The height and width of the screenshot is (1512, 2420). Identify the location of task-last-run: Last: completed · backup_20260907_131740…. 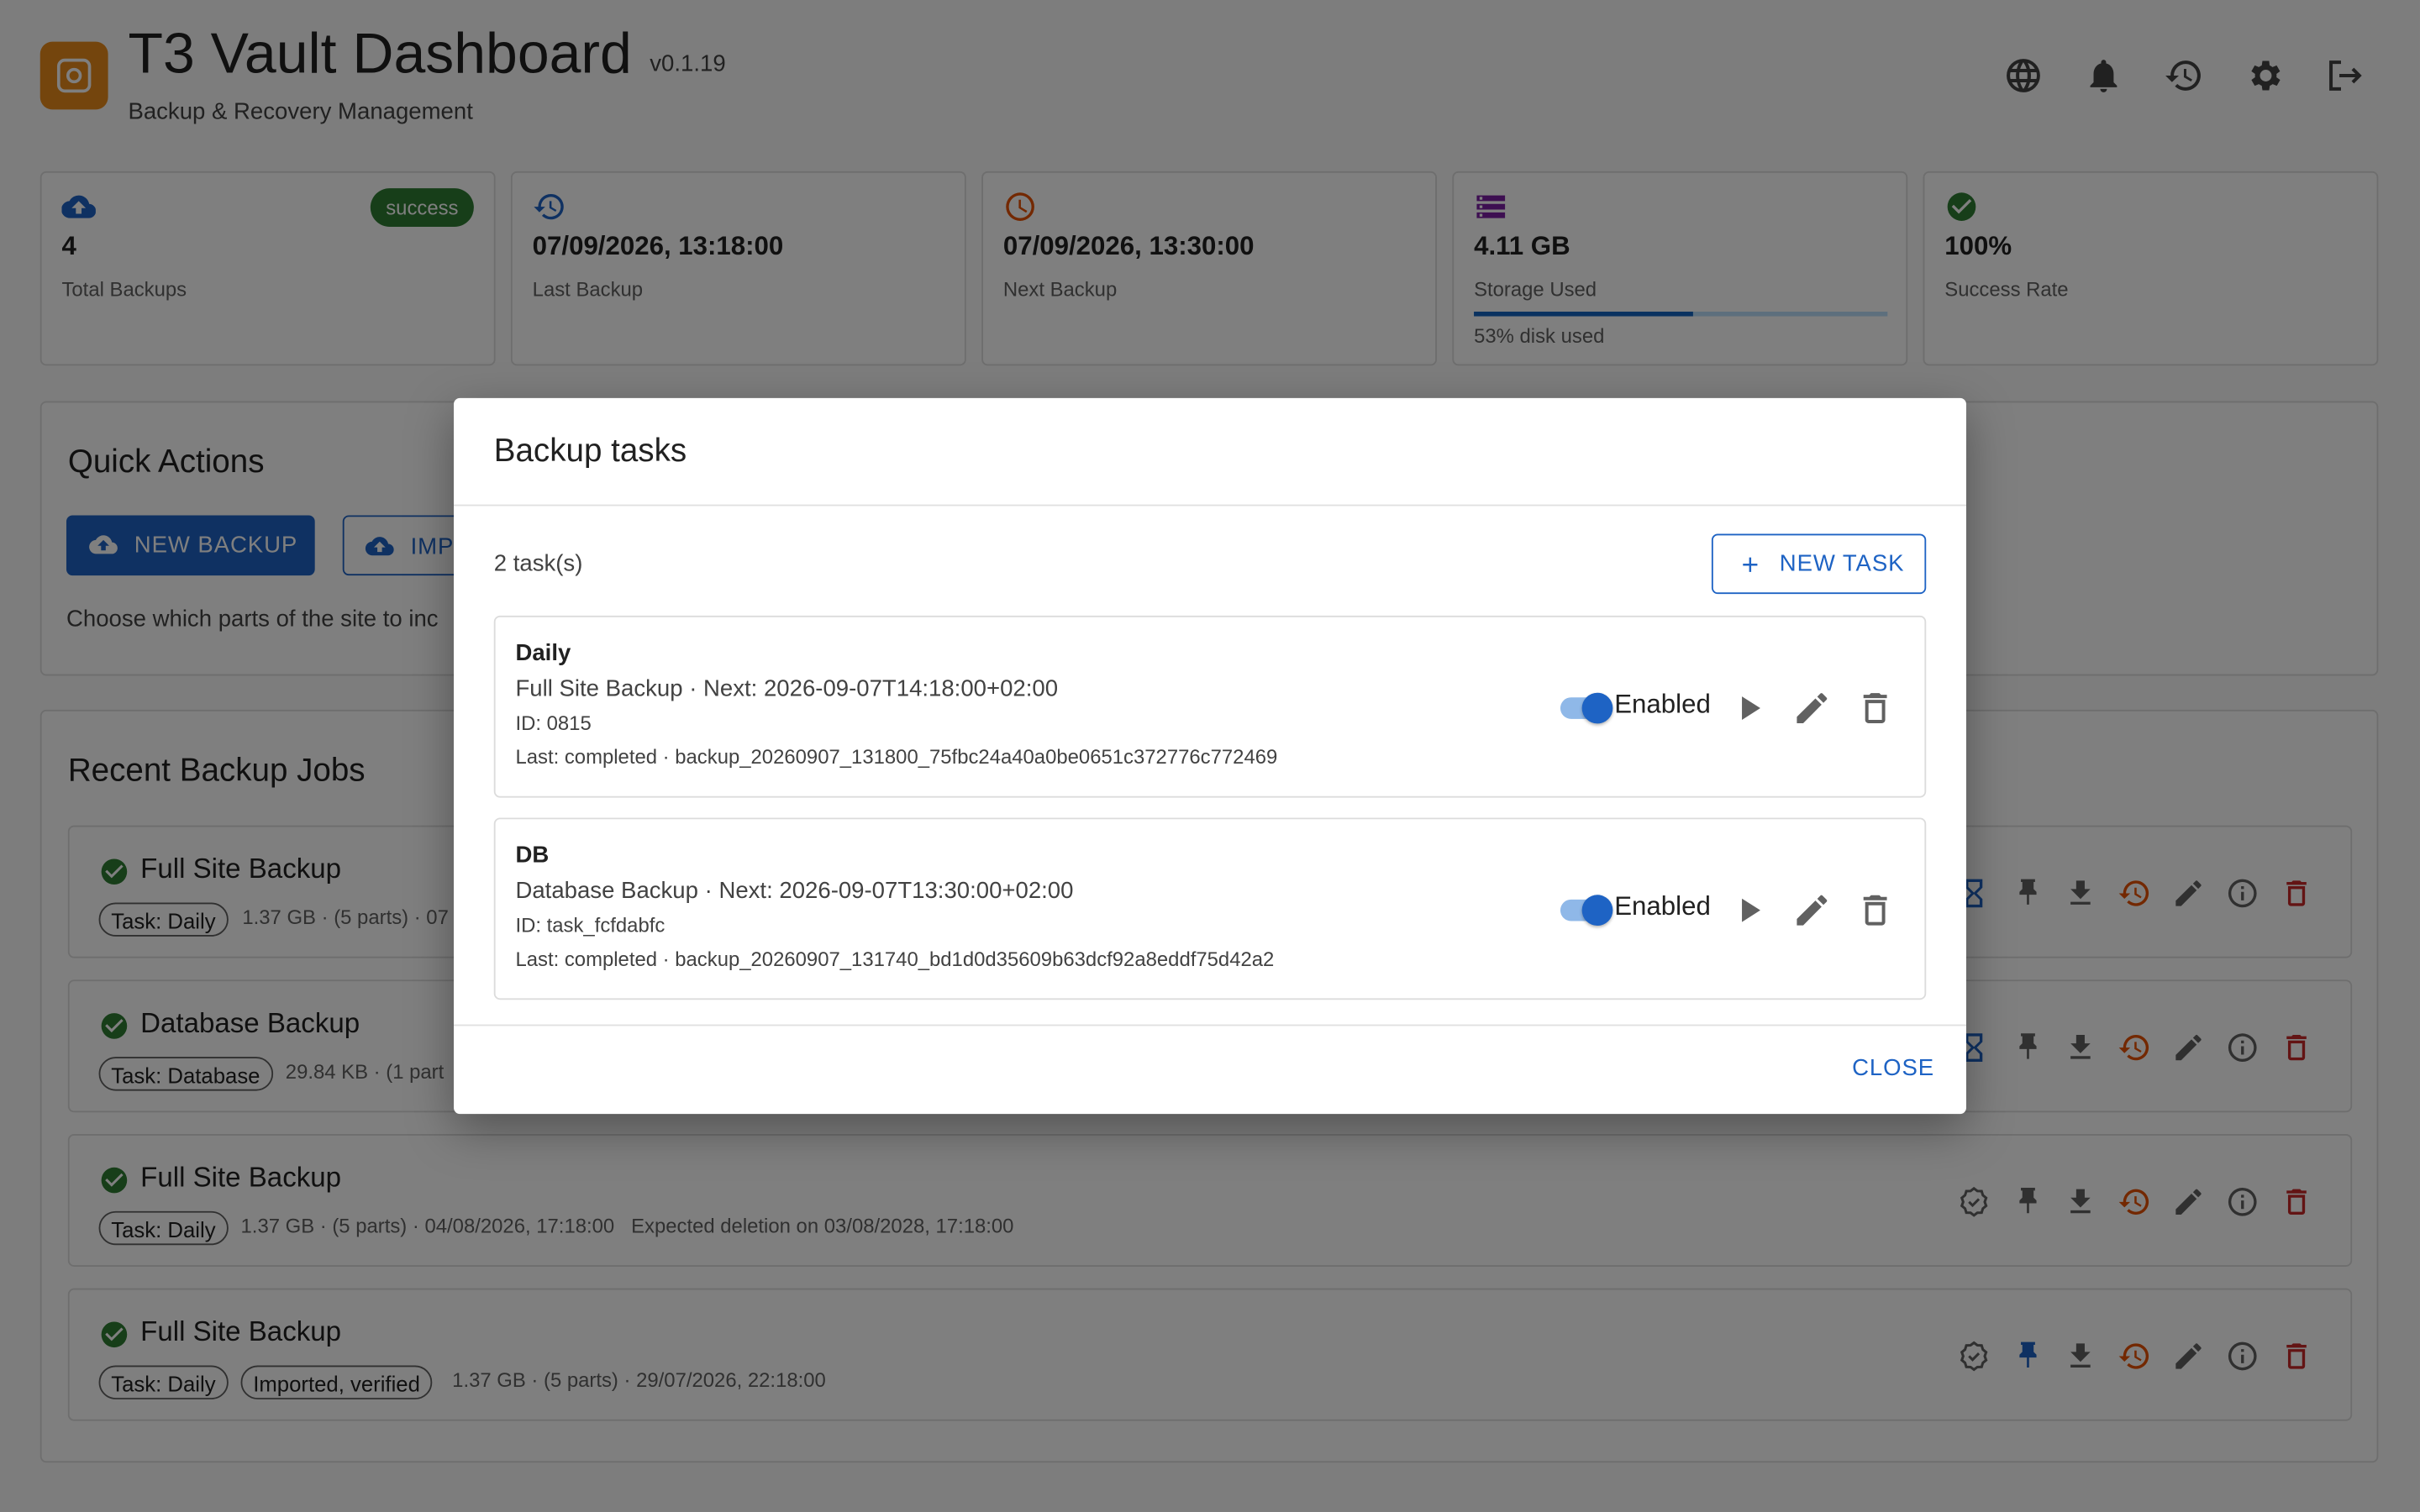
(895, 959).